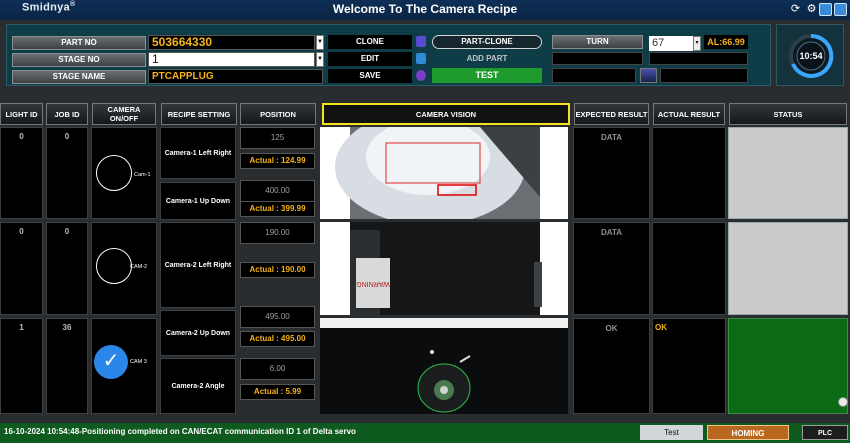 The image size is (850, 443). Describe the element at coordinates (689, 173) in the screenshot. I see `actual-result-cell` at that location.